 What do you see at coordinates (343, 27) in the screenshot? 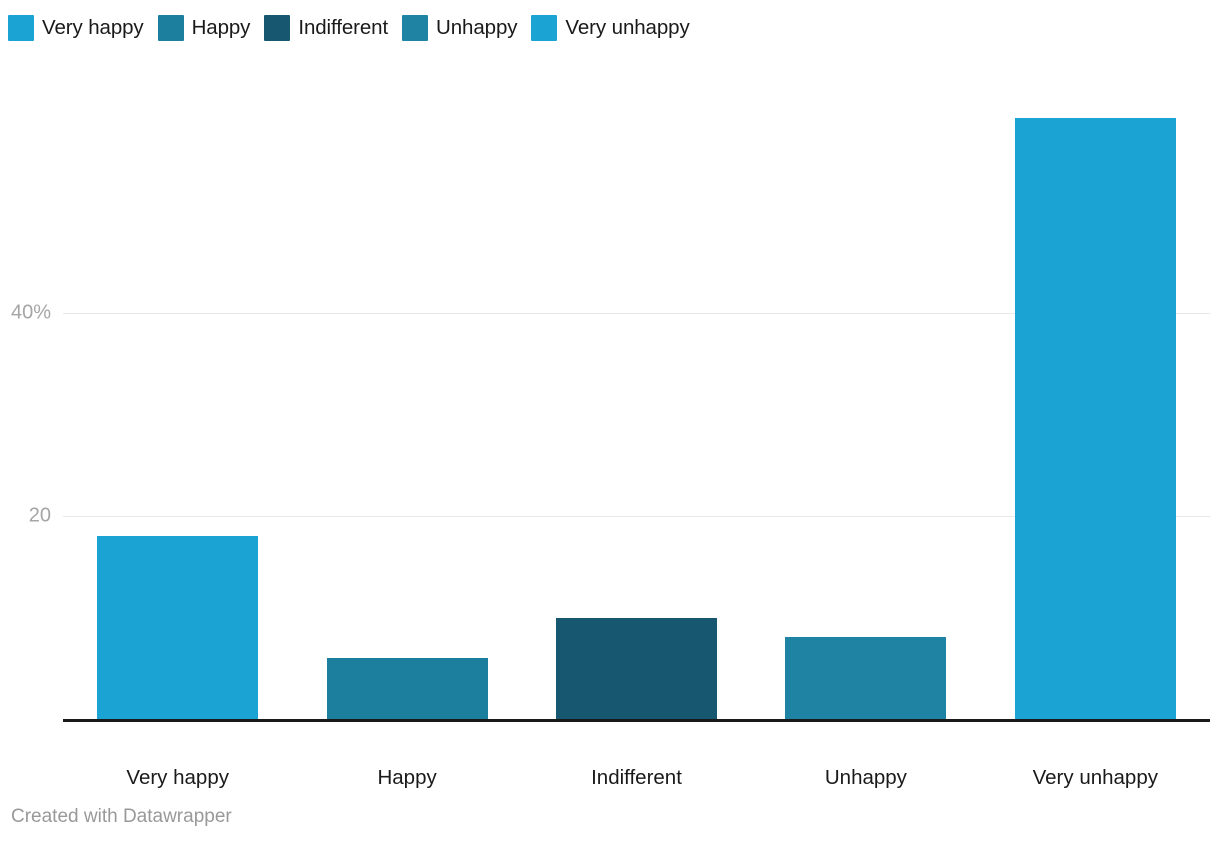
I see `legend-item-label: Indifferent` at bounding box center [343, 27].